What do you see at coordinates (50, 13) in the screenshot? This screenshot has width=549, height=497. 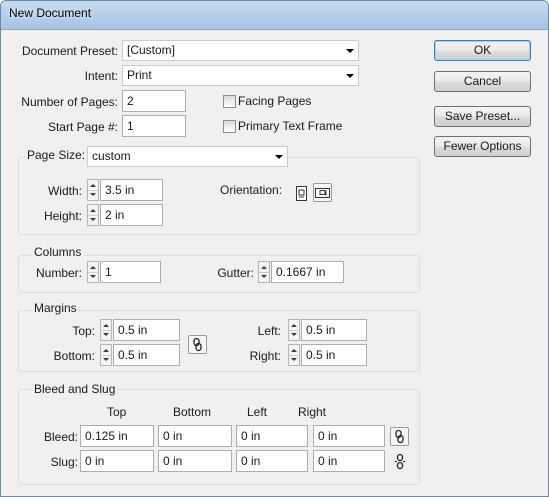 I see `window-title: New Document` at bounding box center [50, 13].